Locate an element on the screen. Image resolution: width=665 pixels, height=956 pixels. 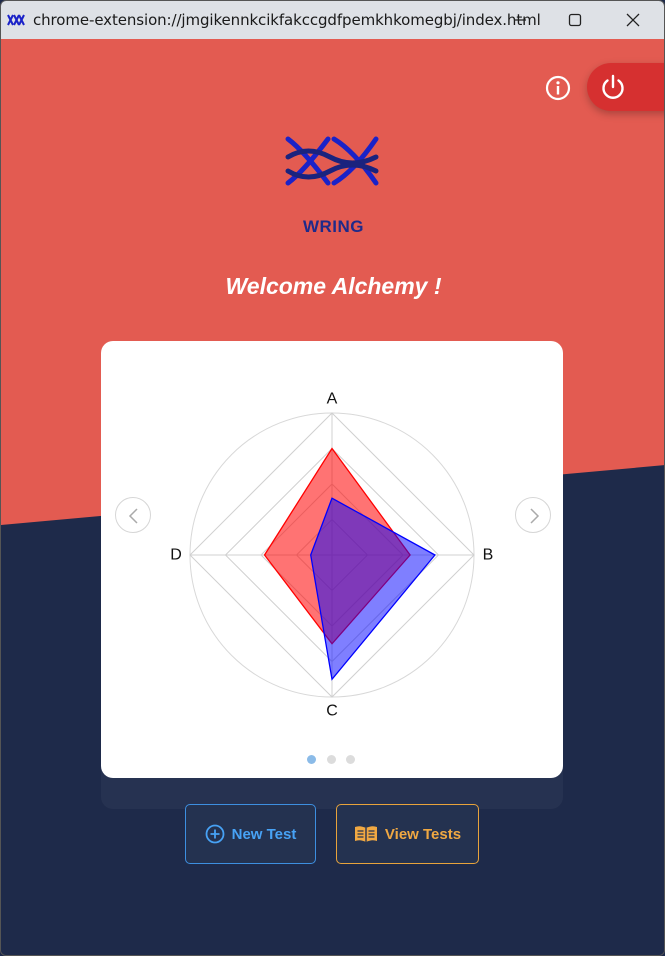
brand-name: WRING is located at coordinates (333, 226).